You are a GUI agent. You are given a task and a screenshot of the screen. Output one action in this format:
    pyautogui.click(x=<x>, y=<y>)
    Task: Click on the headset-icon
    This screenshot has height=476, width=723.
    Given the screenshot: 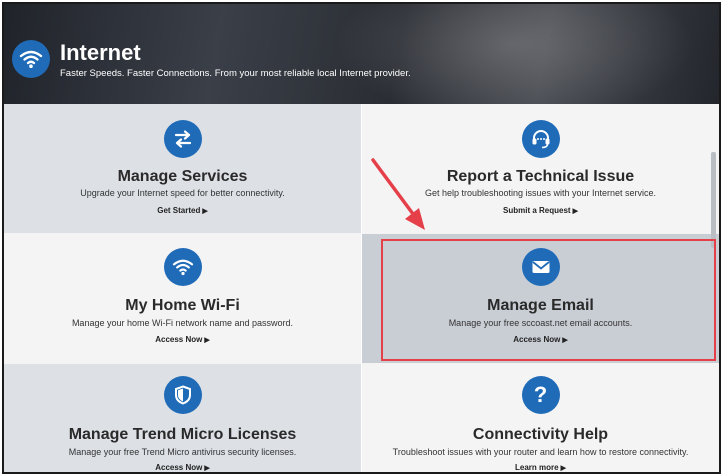 What is the action you would take?
    pyautogui.click(x=540, y=139)
    